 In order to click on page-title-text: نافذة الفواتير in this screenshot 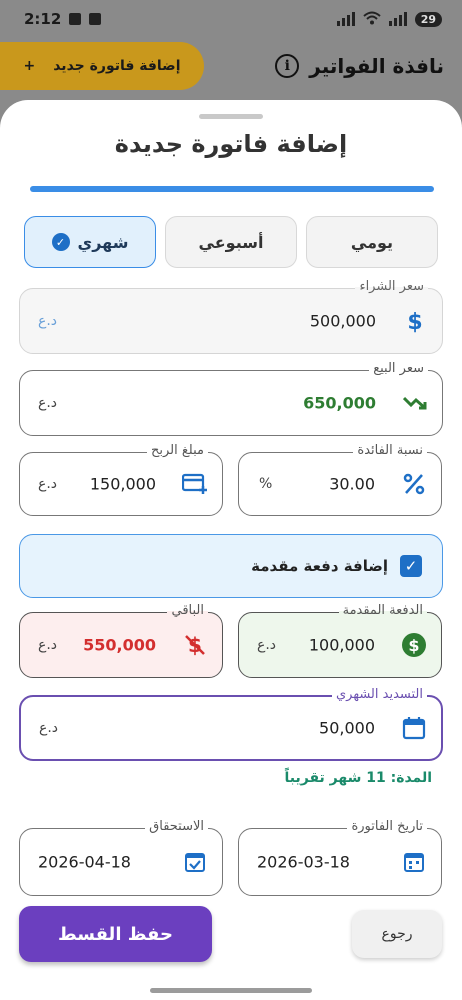, I will do `click(376, 66)`.